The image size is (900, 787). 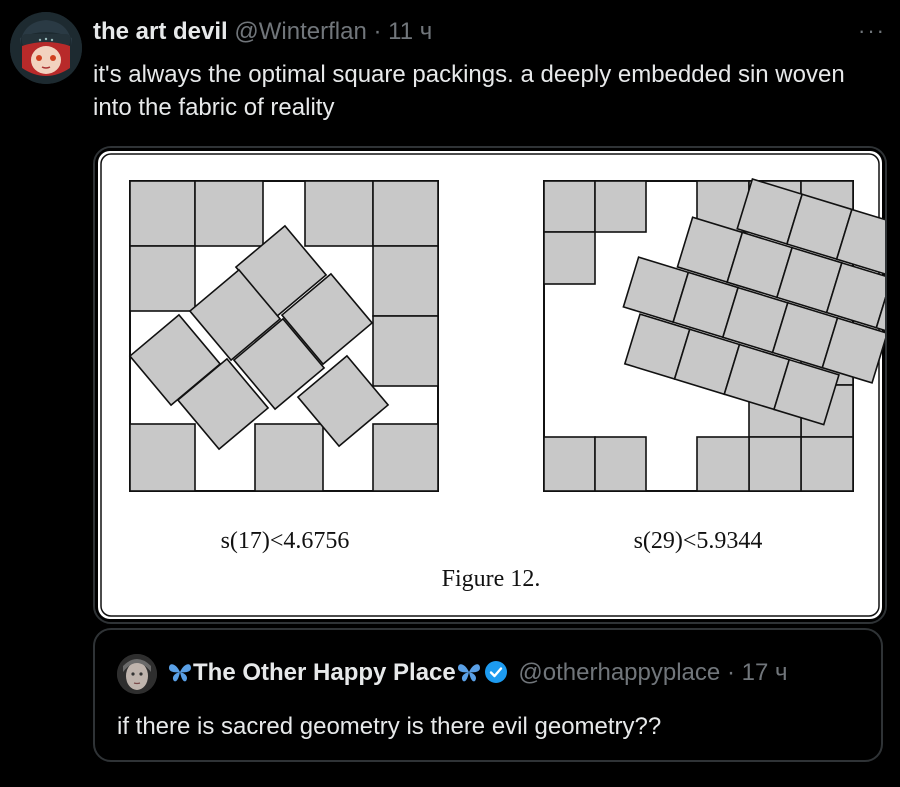 I want to click on quote-author-avatar, so click(x=137, y=674).